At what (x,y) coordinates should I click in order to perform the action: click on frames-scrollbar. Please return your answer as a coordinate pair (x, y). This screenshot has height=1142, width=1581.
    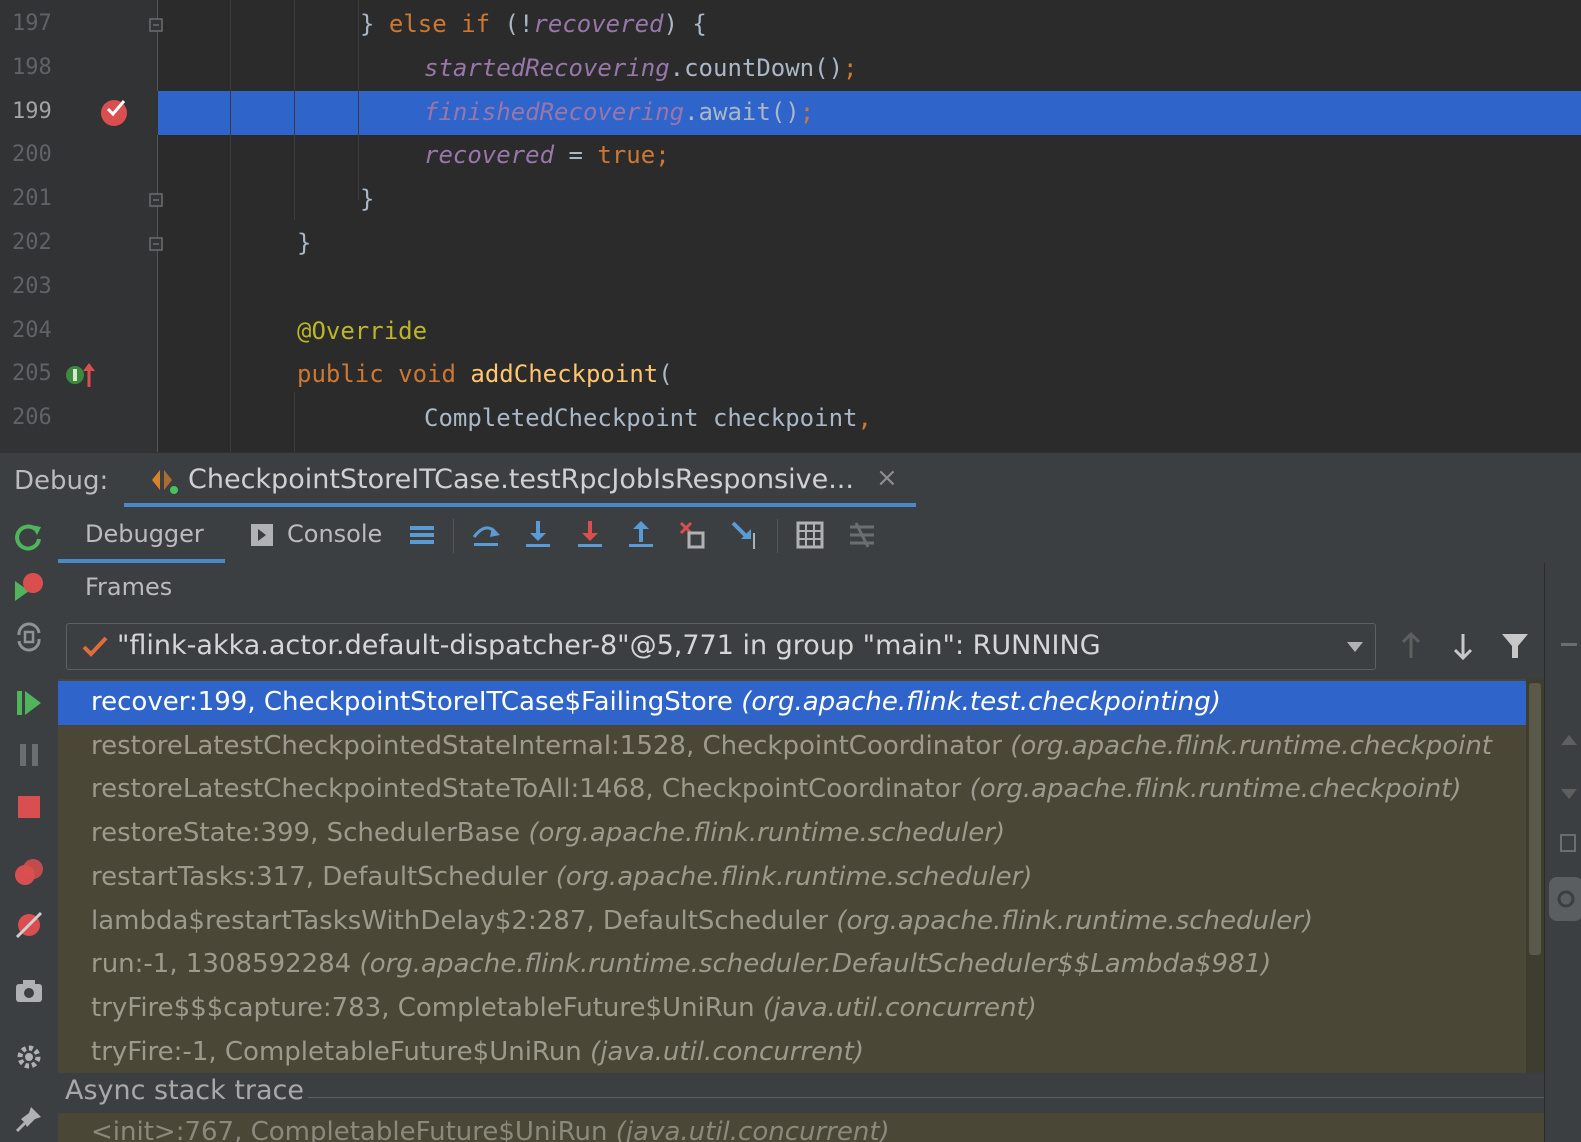
    Looking at the image, I should click on (1535, 876).